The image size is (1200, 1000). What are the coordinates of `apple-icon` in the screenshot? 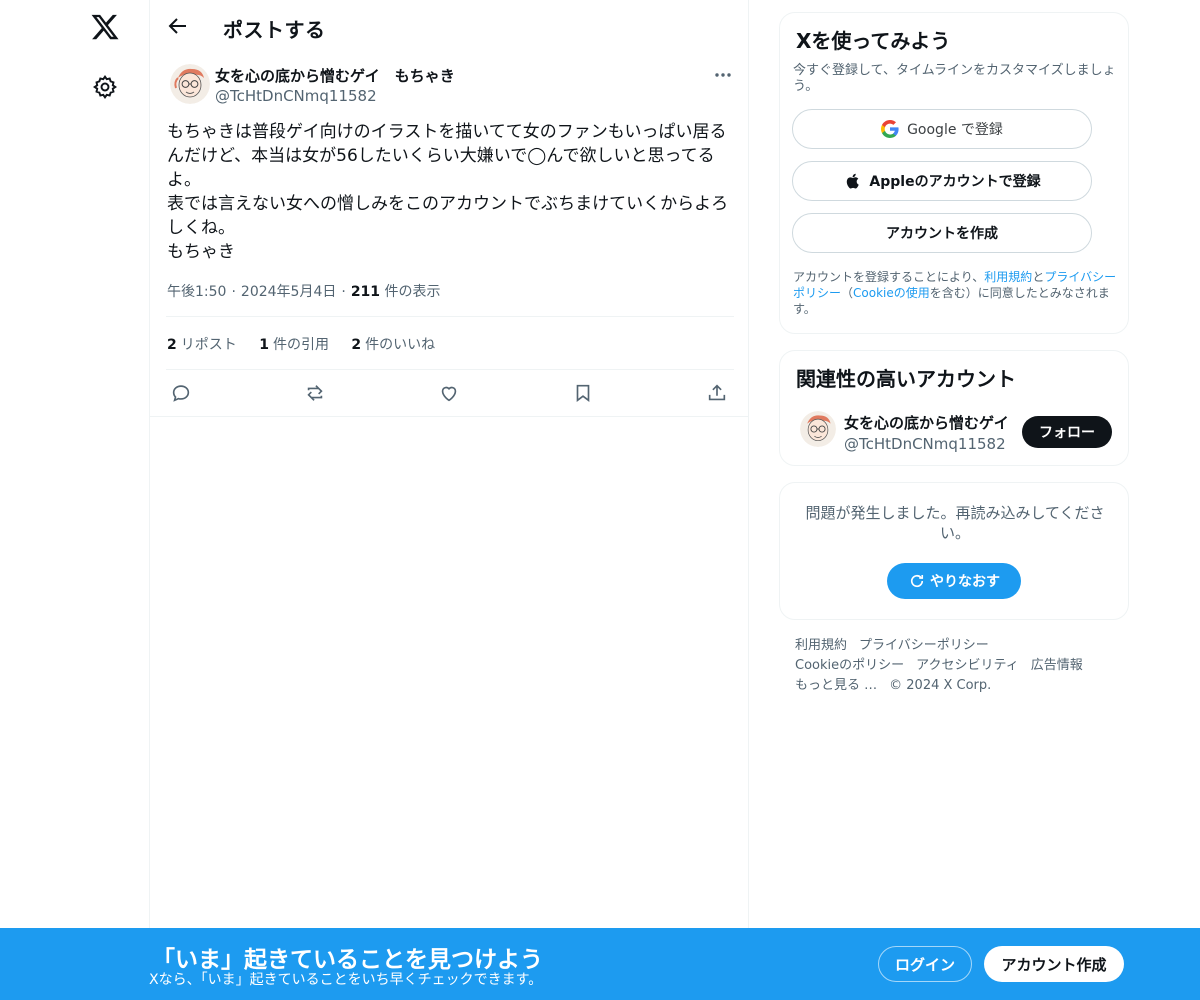 It's located at (852, 181).